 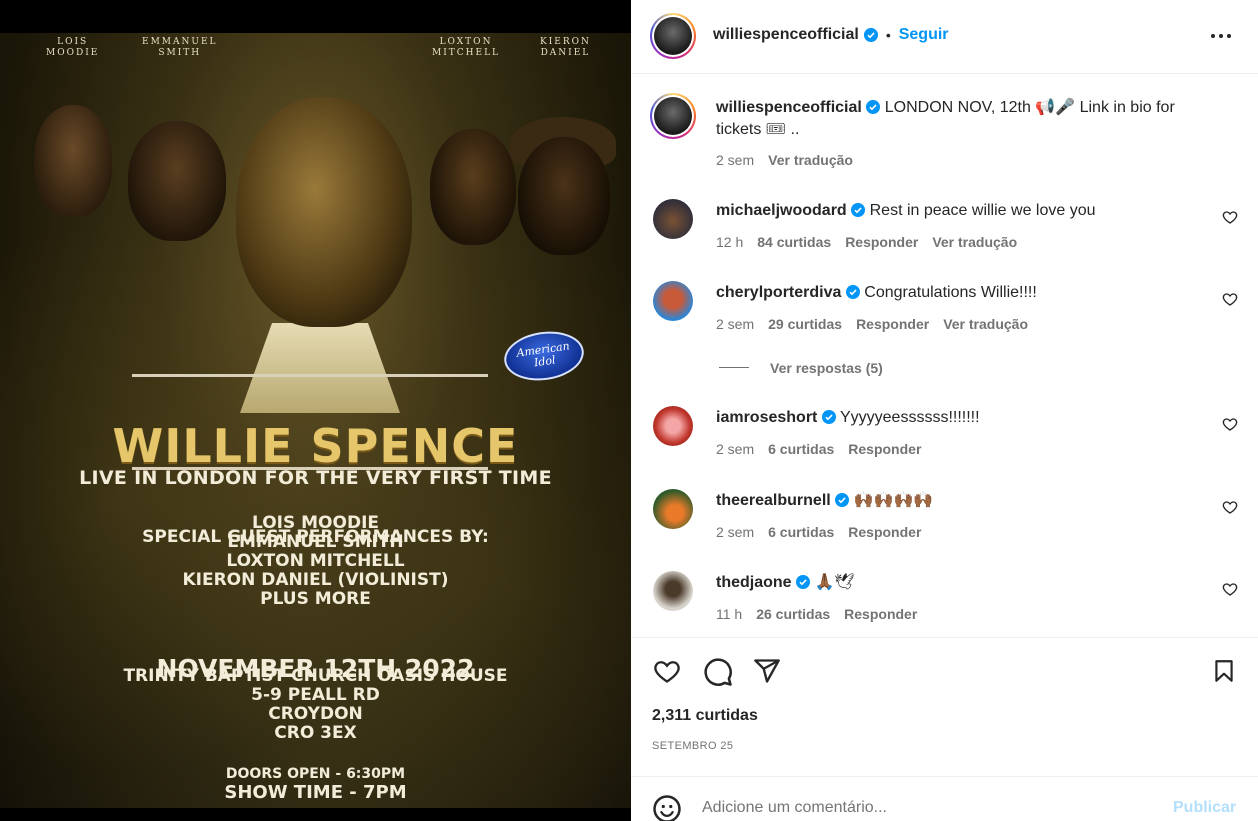 I want to click on poster-title: WILLIE SPENCE, so click(x=315, y=446).